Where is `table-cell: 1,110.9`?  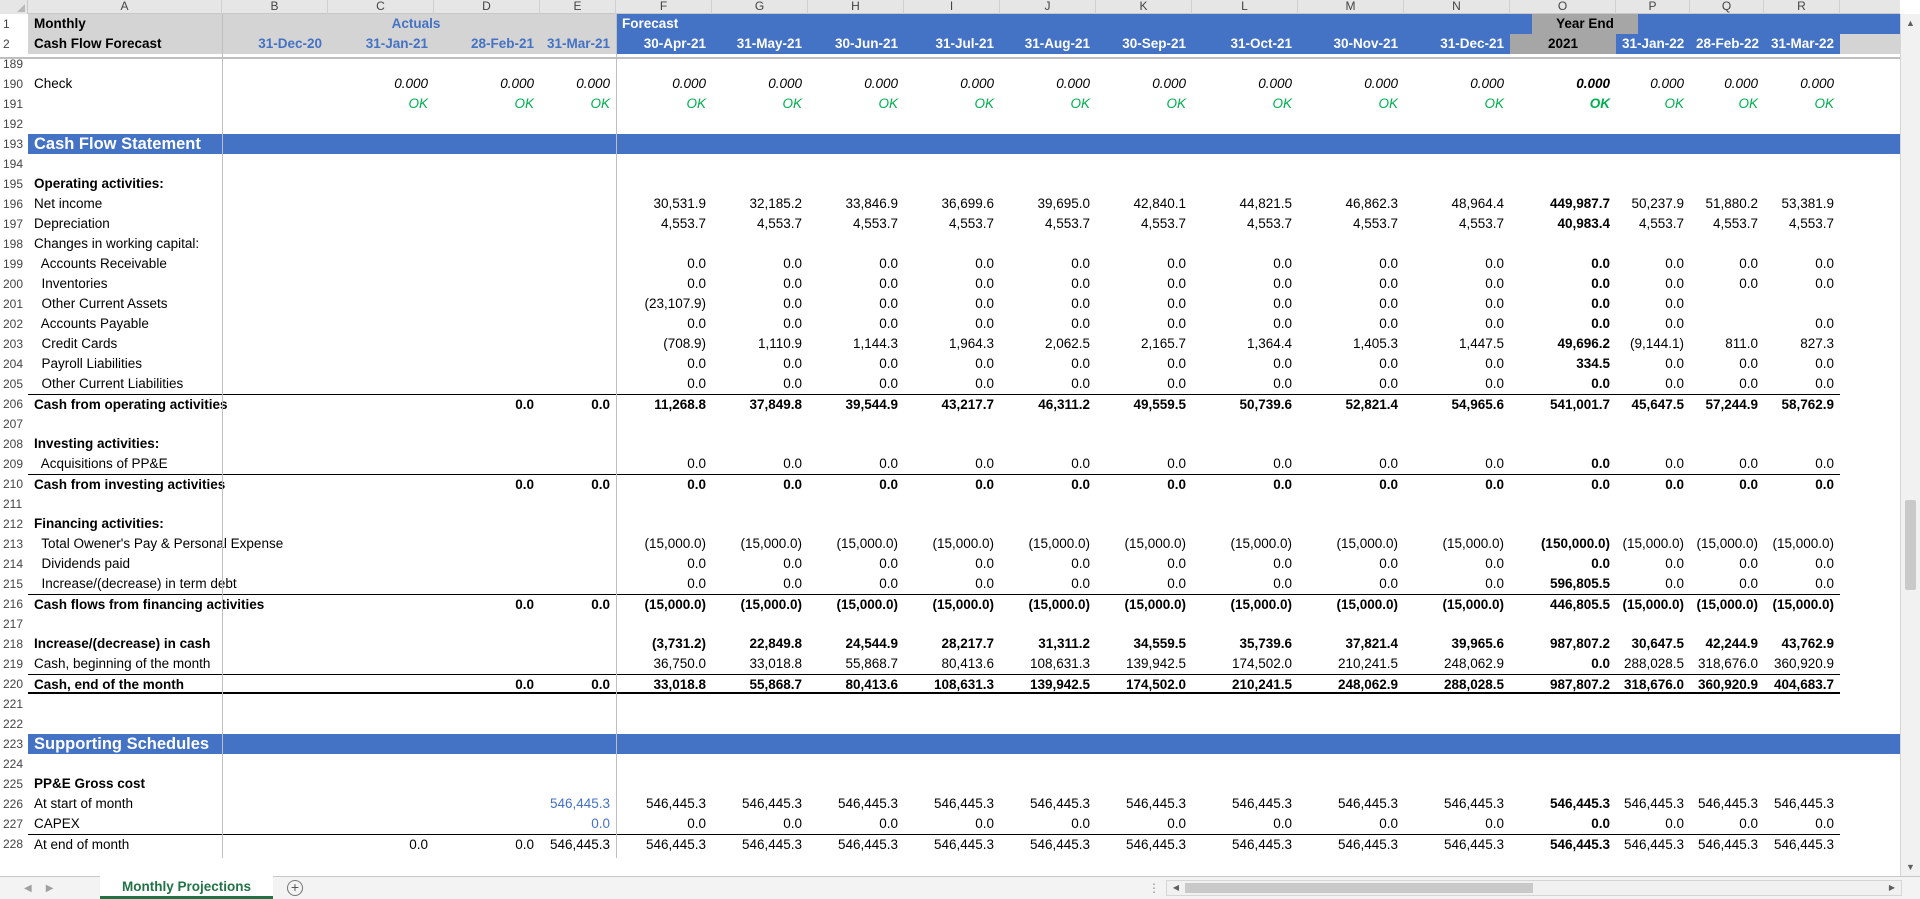 table-cell: 1,110.9 is located at coordinates (760, 344).